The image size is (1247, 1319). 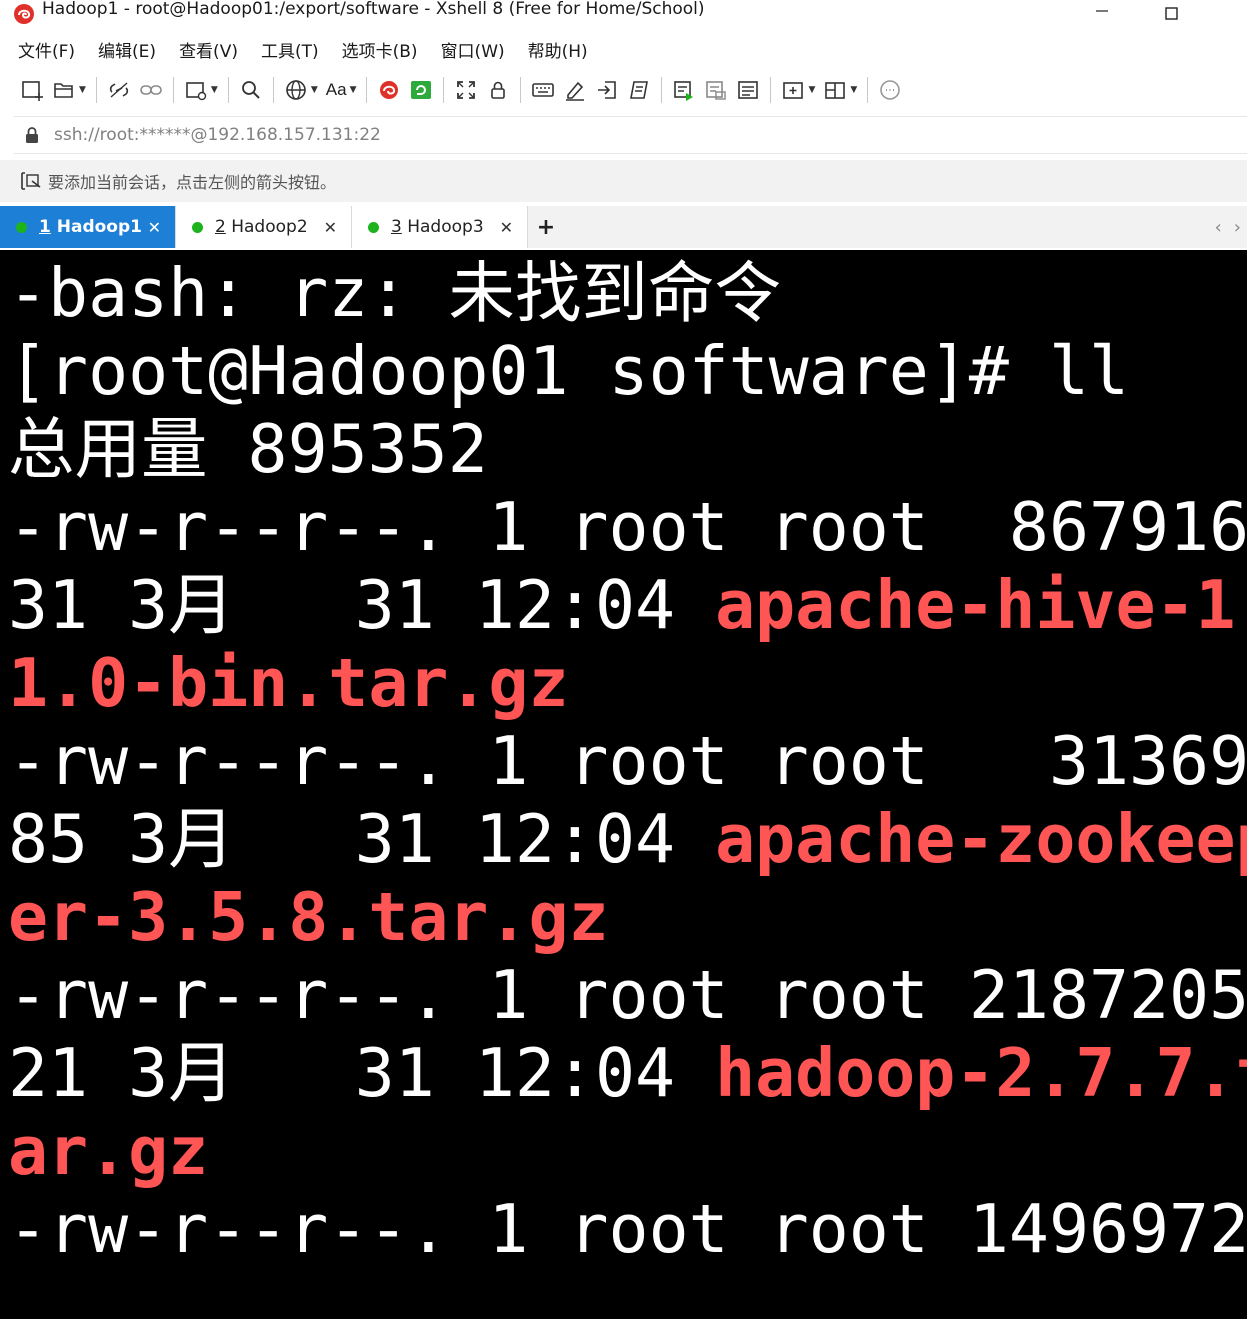 I want to click on pen-icon, so click(x=575, y=91).